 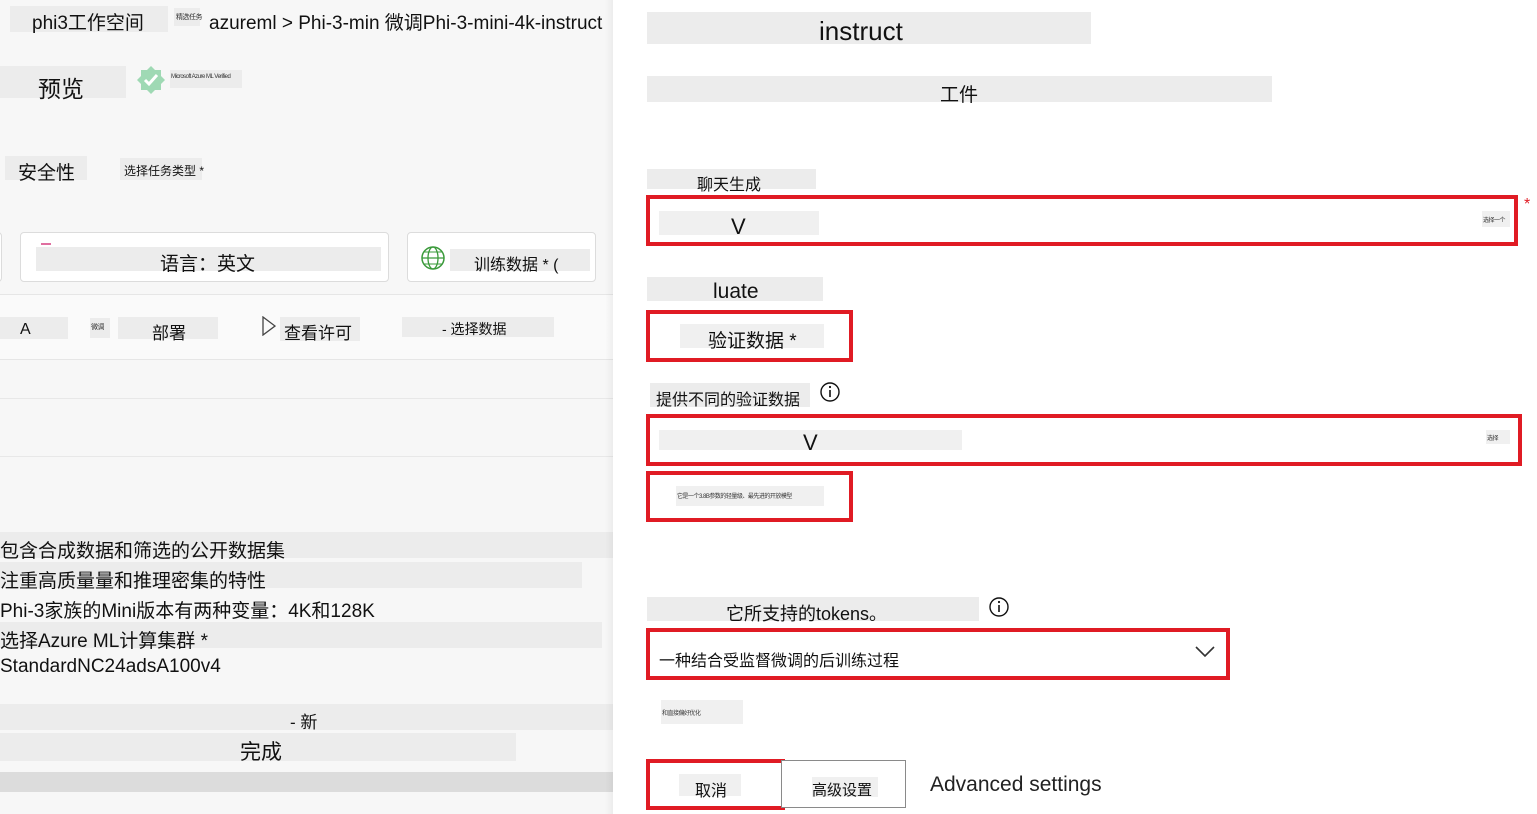 What do you see at coordinates (1016, 785) in the screenshot?
I see `advanced-settings-link: Advanced settings` at bounding box center [1016, 785].